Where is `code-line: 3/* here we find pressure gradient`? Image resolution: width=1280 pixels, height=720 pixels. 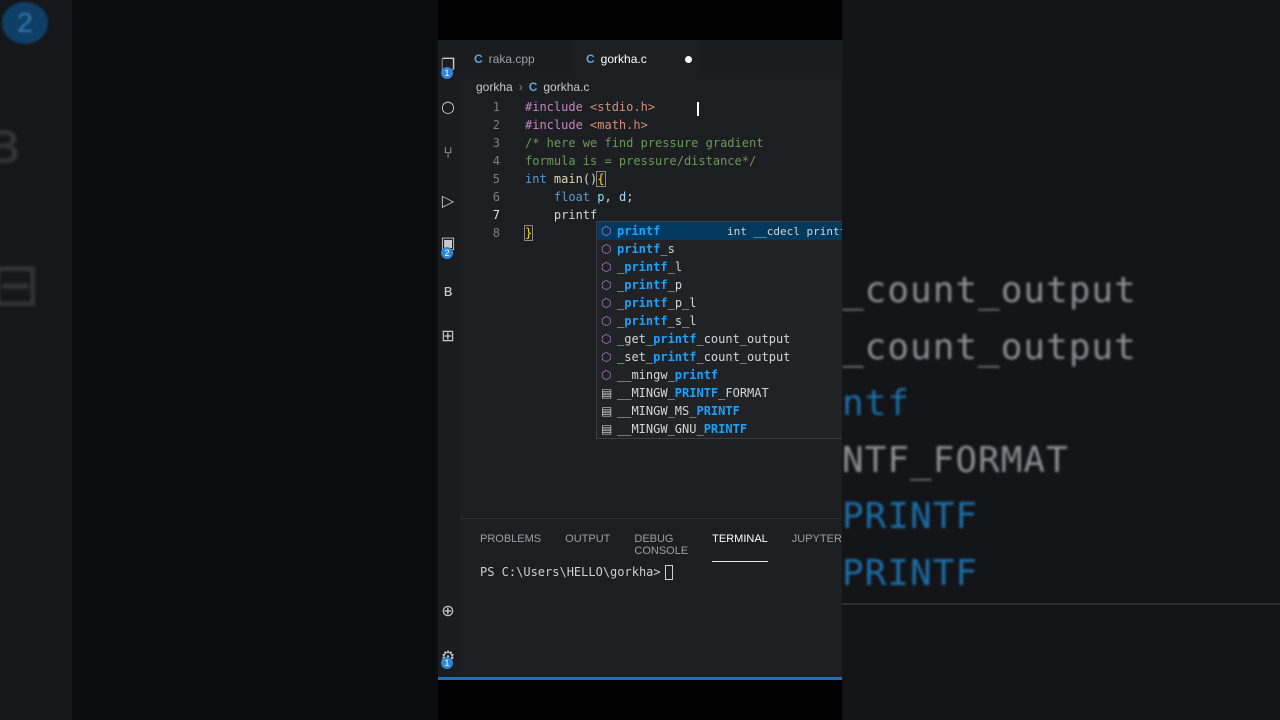
code-line: 3/* here we find pressure gradient is located at coordinates (651, 143).